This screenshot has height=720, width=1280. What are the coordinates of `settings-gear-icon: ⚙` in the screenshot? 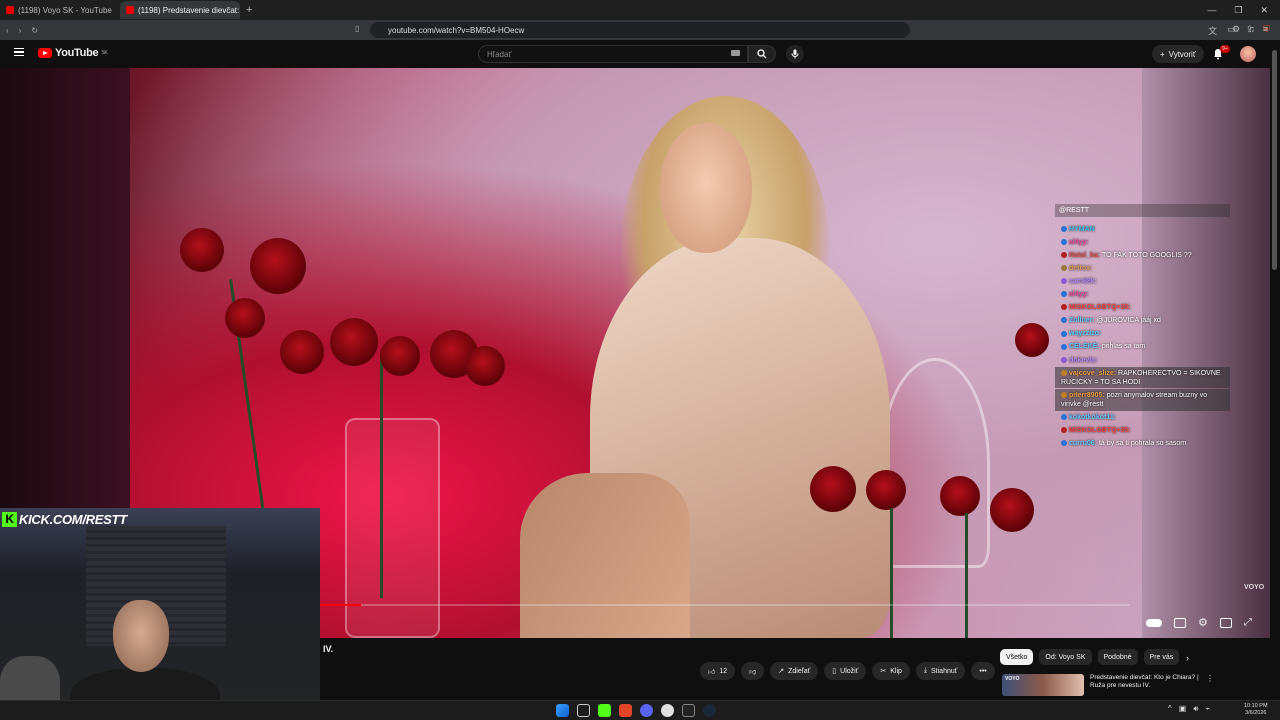 It's located at (1203, 622).